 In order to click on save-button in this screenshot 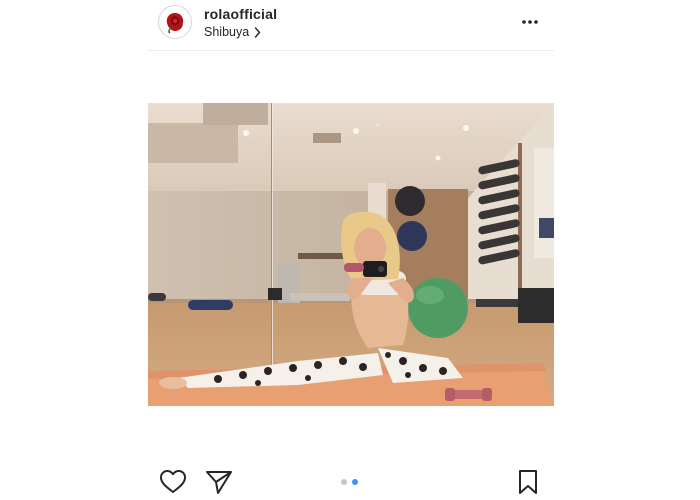, I will do `click(528, 484)`.